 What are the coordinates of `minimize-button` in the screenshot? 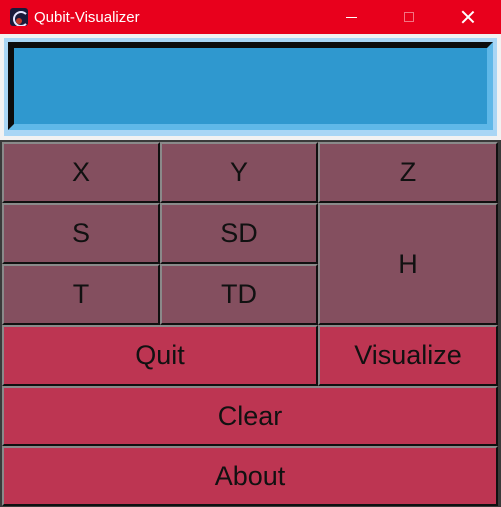 It's located at (351, 17).